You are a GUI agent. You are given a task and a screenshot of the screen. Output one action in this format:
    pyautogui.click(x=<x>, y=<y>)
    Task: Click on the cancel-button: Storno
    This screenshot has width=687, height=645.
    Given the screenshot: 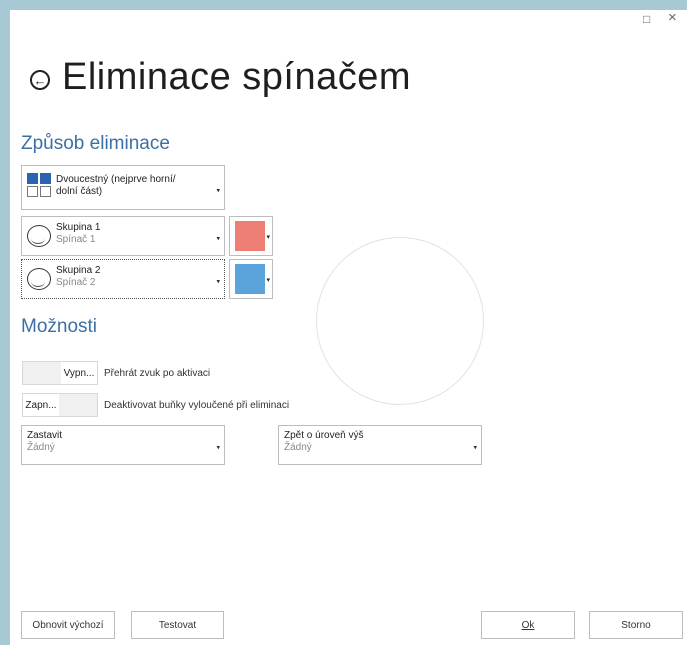 What is the action you would take?
    pyautogui.click(x=636, y=625)
    